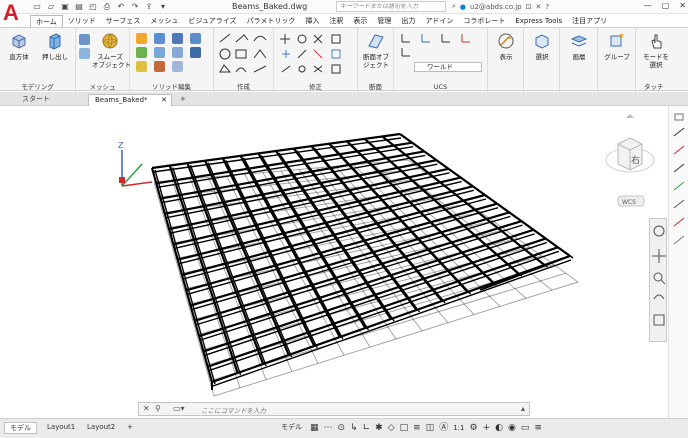  I want to click on groups-button: グループ, so click(617, 46).